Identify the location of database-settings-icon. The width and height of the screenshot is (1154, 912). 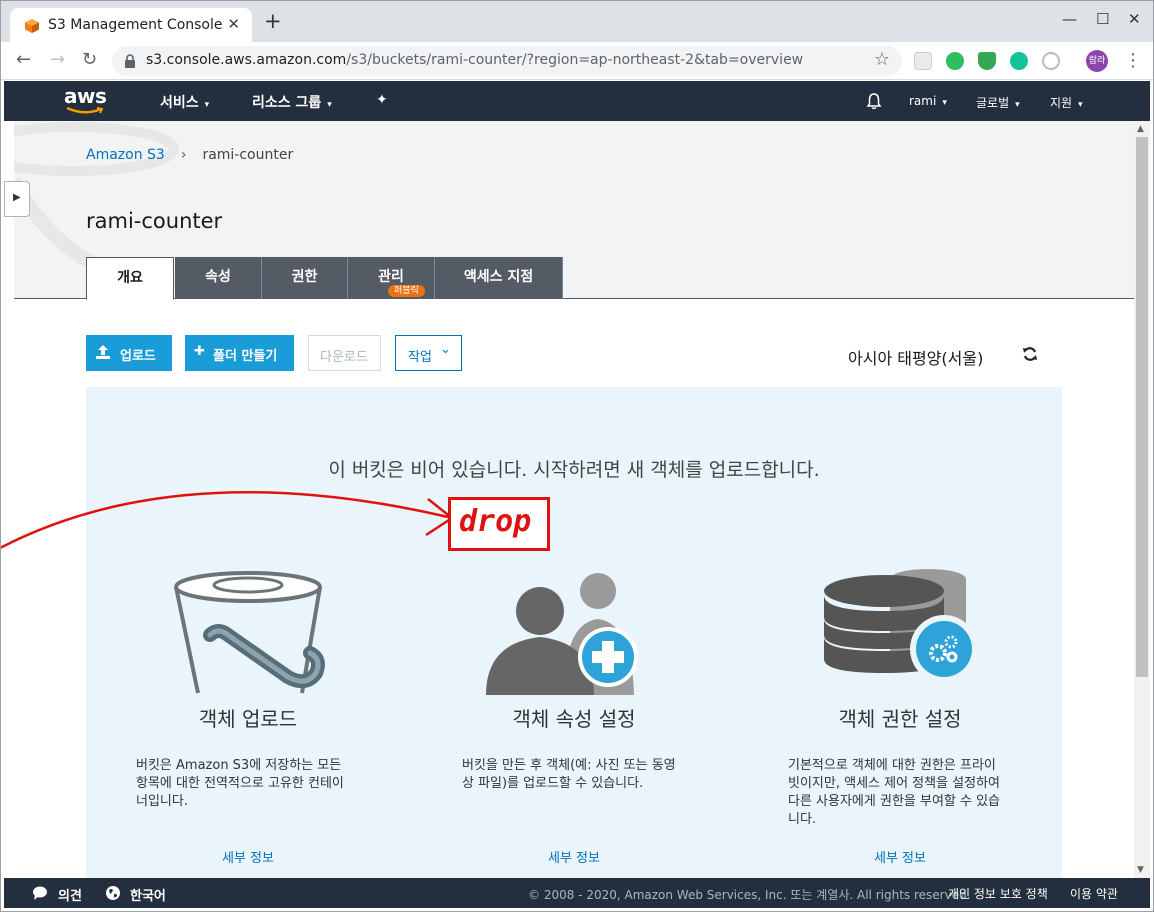
(901, 626).